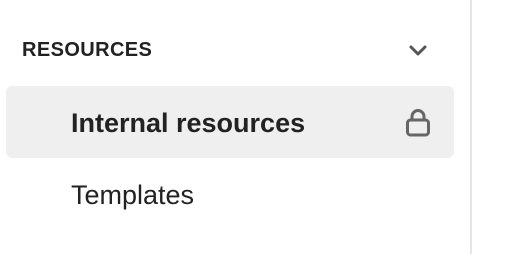  I want to click on sidebar-item-label: Internal resources, so click(188, 123).